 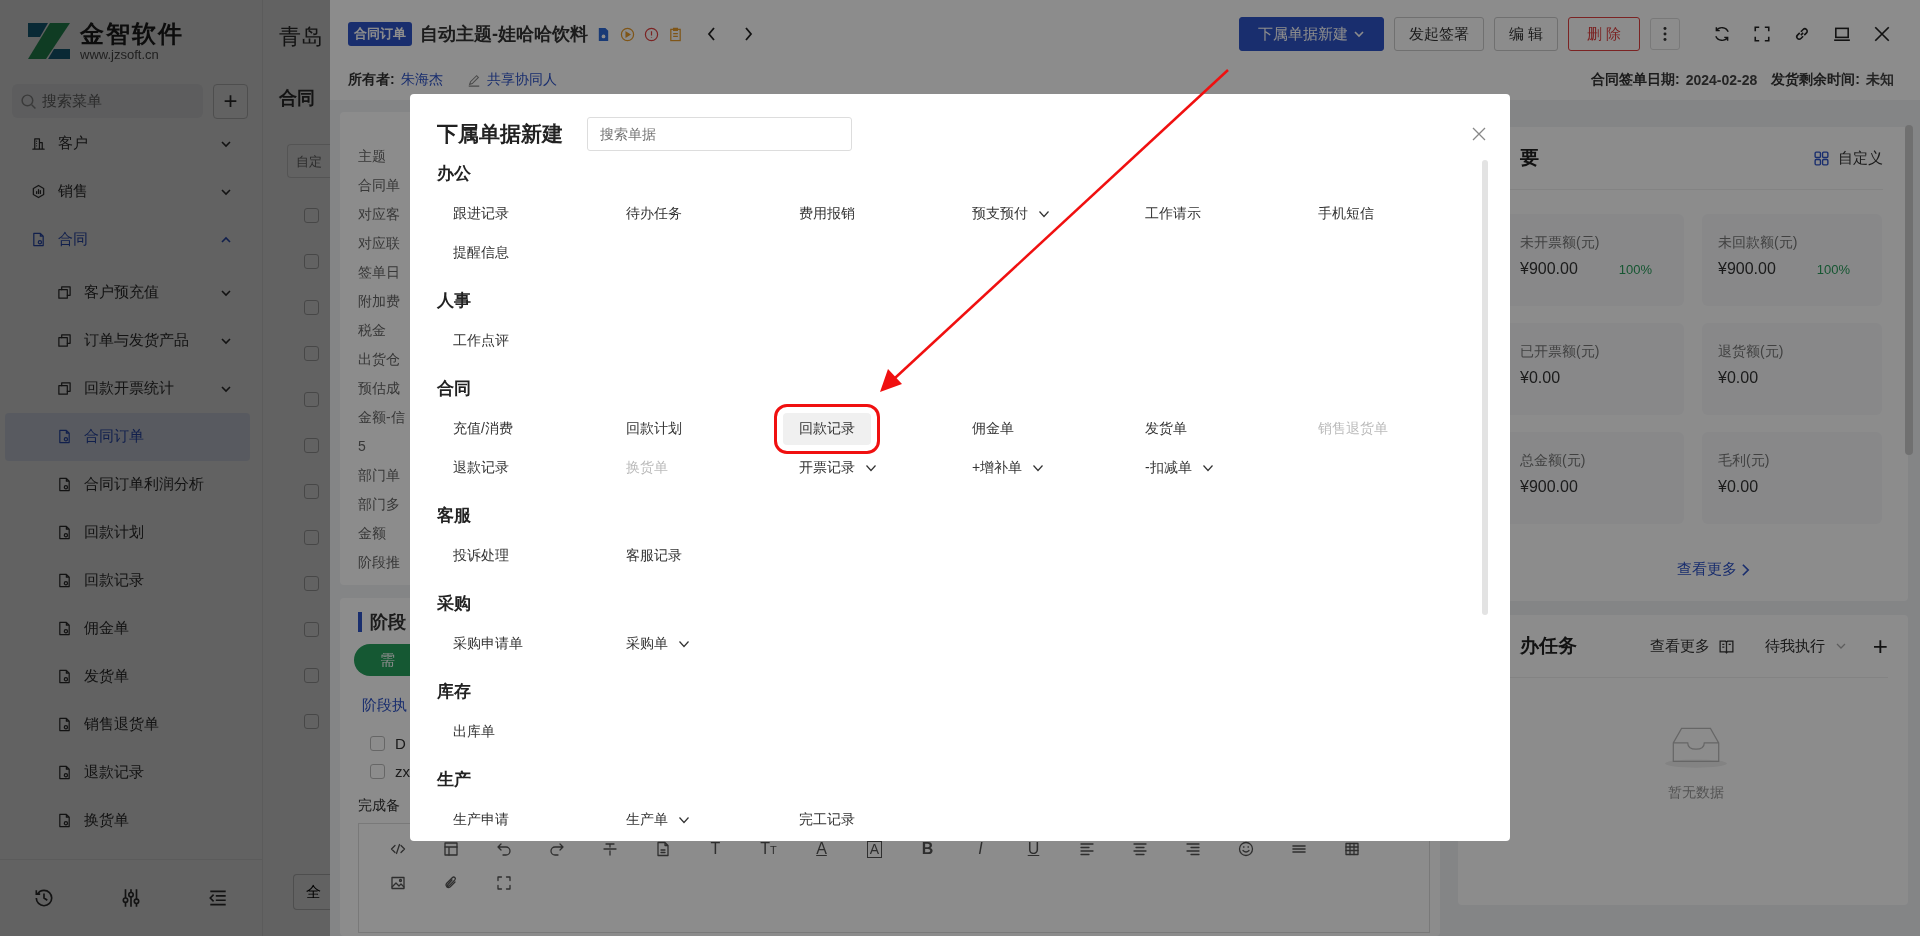 What do you see at coordinates (1139, 849) in the screenshot?
I see `align-center-icon` at bounding box center [1139, 849].